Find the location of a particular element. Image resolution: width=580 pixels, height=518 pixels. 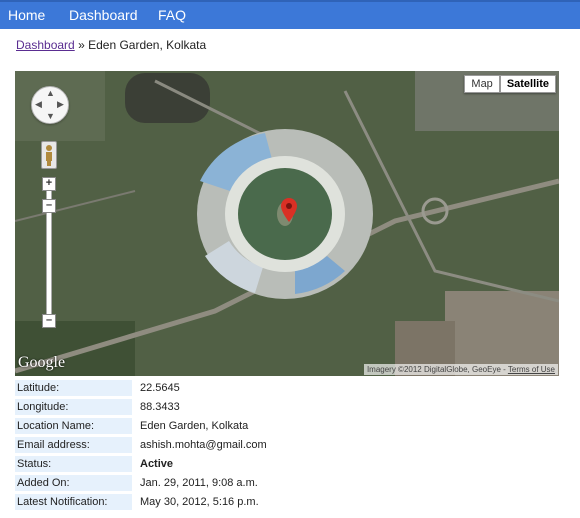

zoom-slider-handle: – is located at coordinates (49, 206).